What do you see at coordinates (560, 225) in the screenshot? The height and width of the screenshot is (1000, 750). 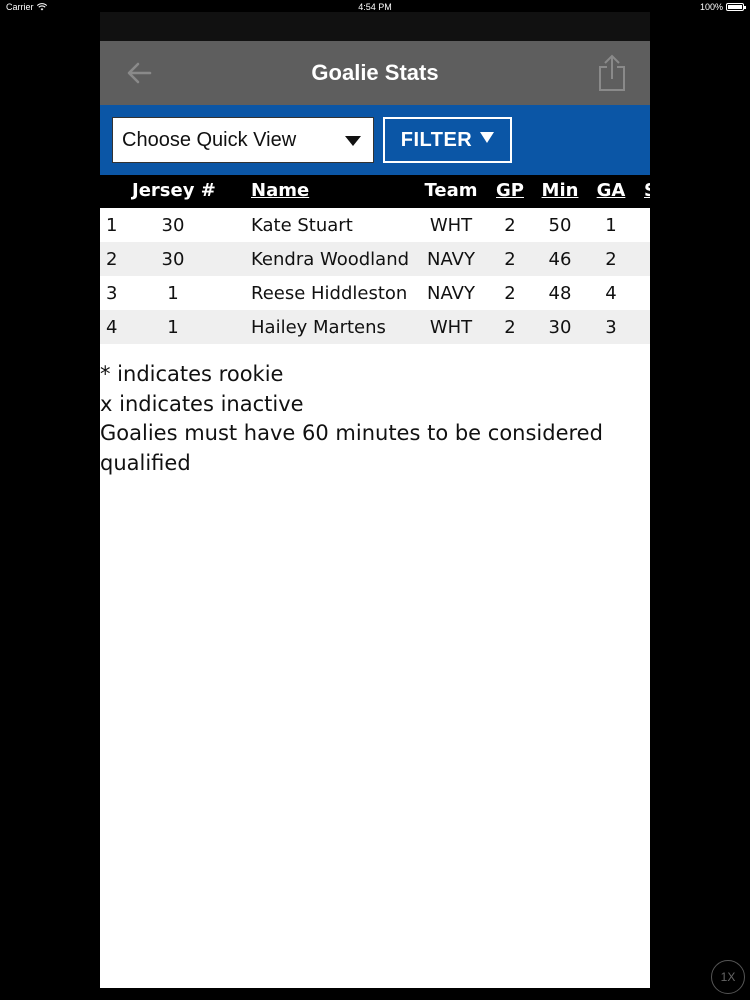 I see `cell-min: 50` at bounding box center [560, 225].